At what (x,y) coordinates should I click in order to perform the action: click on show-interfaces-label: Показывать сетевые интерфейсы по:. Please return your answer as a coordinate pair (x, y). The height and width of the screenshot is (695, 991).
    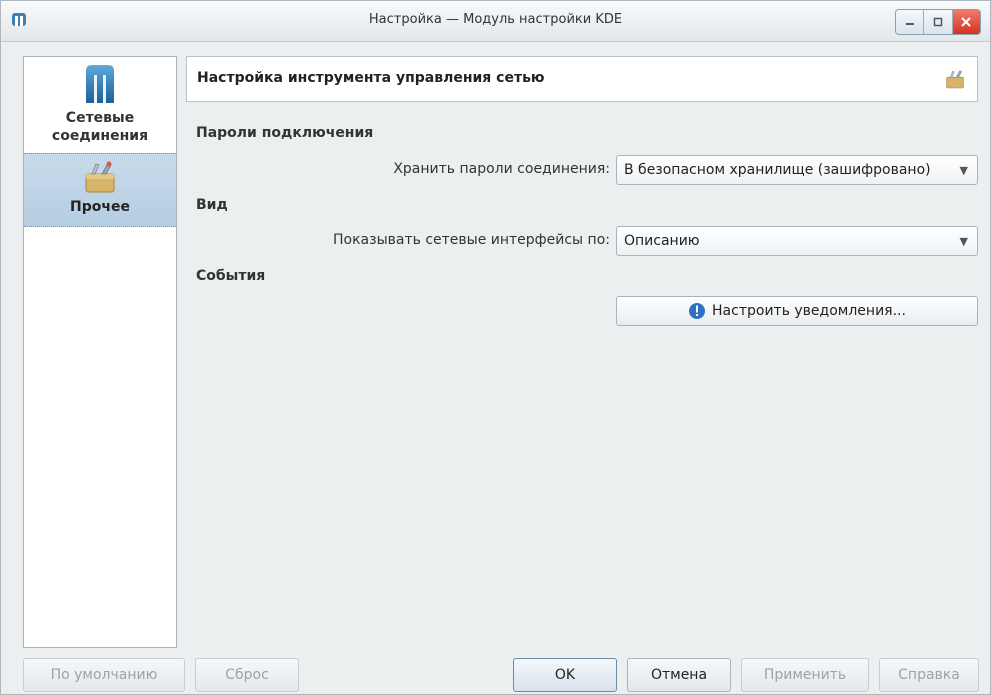
    Looking at the image, I should click on (471, 240).